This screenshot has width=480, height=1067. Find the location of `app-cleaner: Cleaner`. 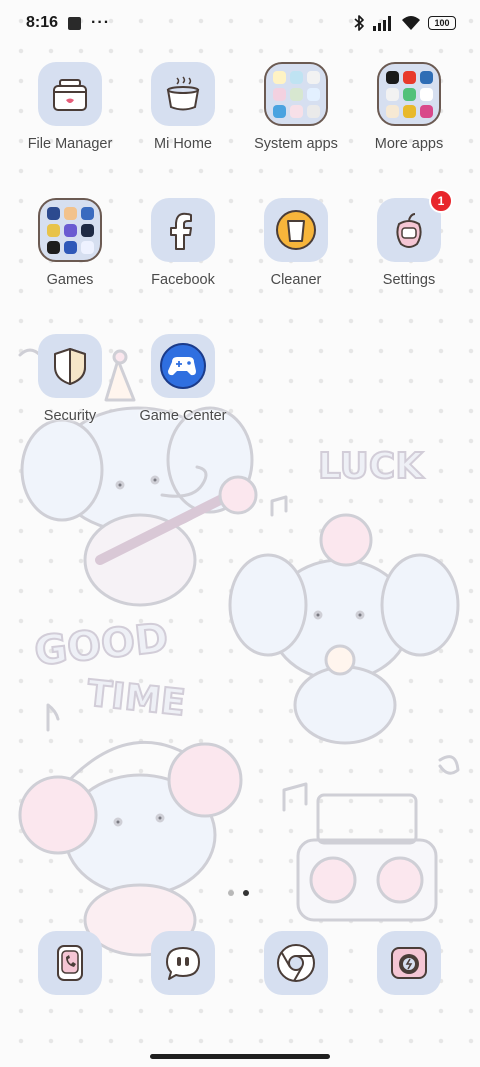

app-cleaner: Cleaner is located at coordinates (296, 243).